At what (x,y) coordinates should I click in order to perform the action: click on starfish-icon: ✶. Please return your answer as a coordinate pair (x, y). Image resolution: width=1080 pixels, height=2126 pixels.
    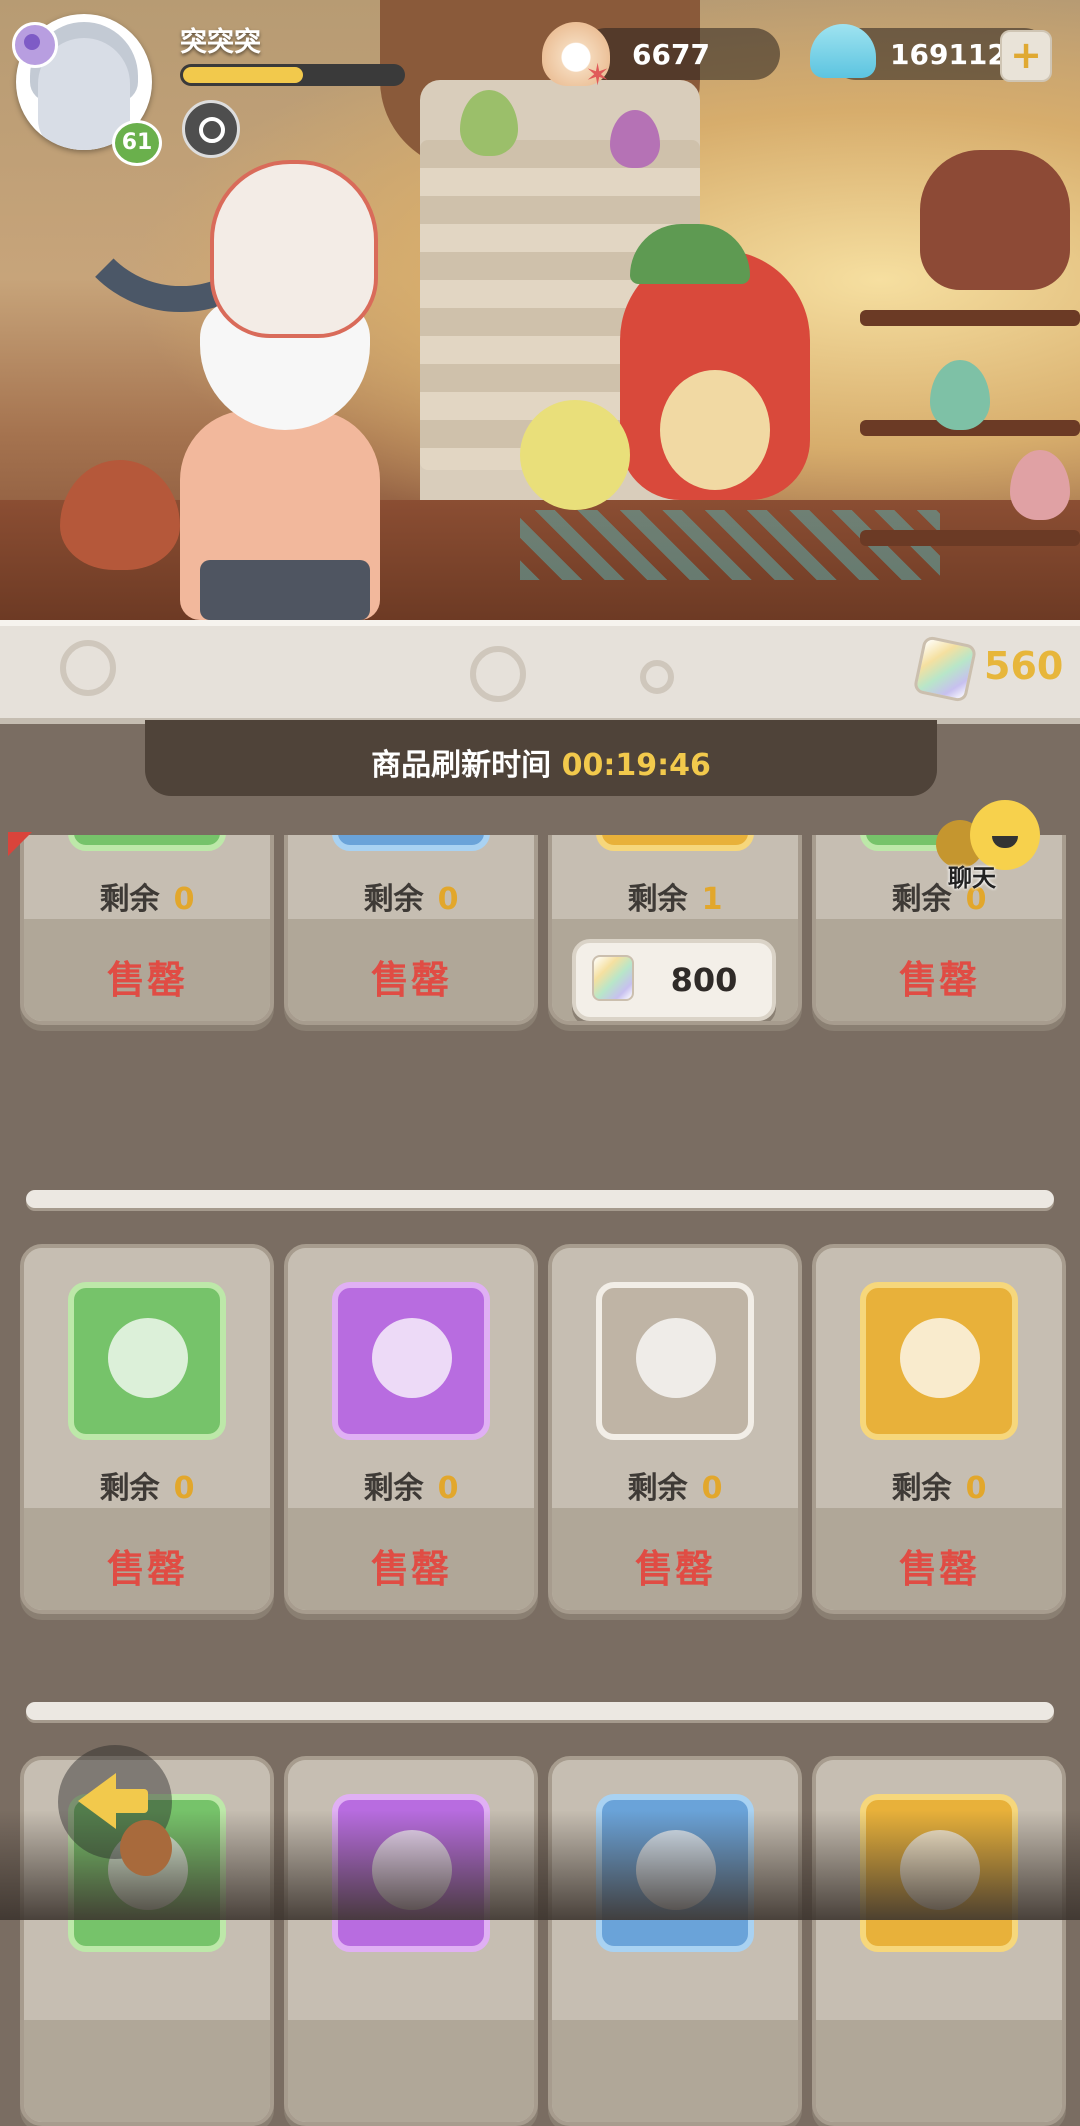
    Looking at the image, I should click on (598, 75).